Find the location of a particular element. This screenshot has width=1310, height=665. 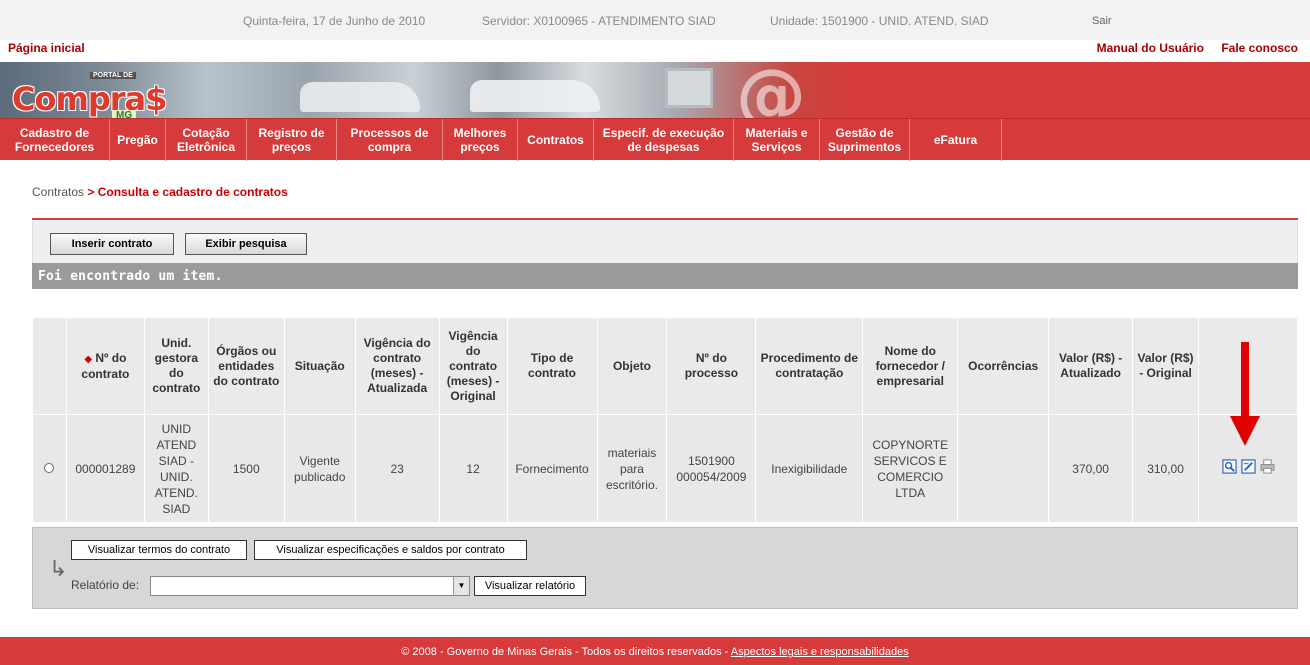

return-arrow-icon: ↳ is located at coordinates (58, 568).